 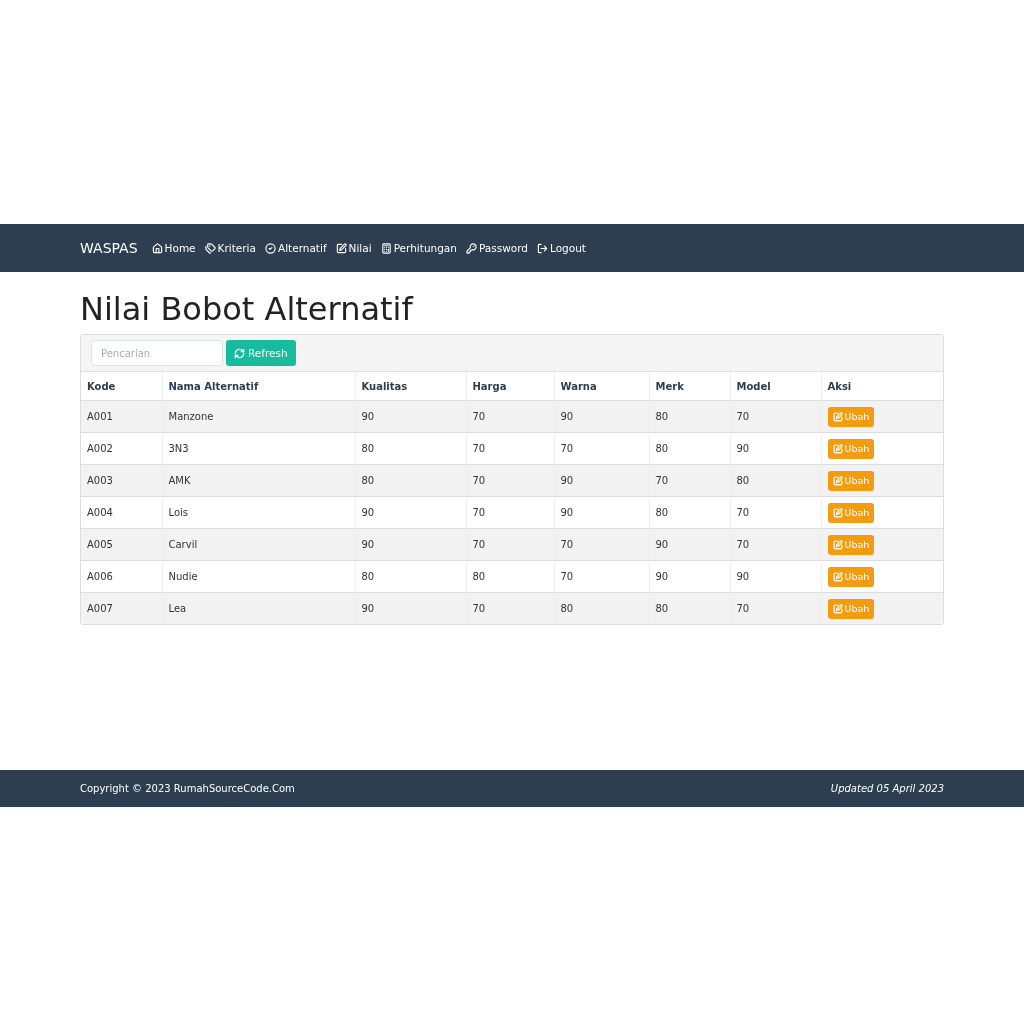 I want to click on column-header: Kode, so click(x=121, y=386).